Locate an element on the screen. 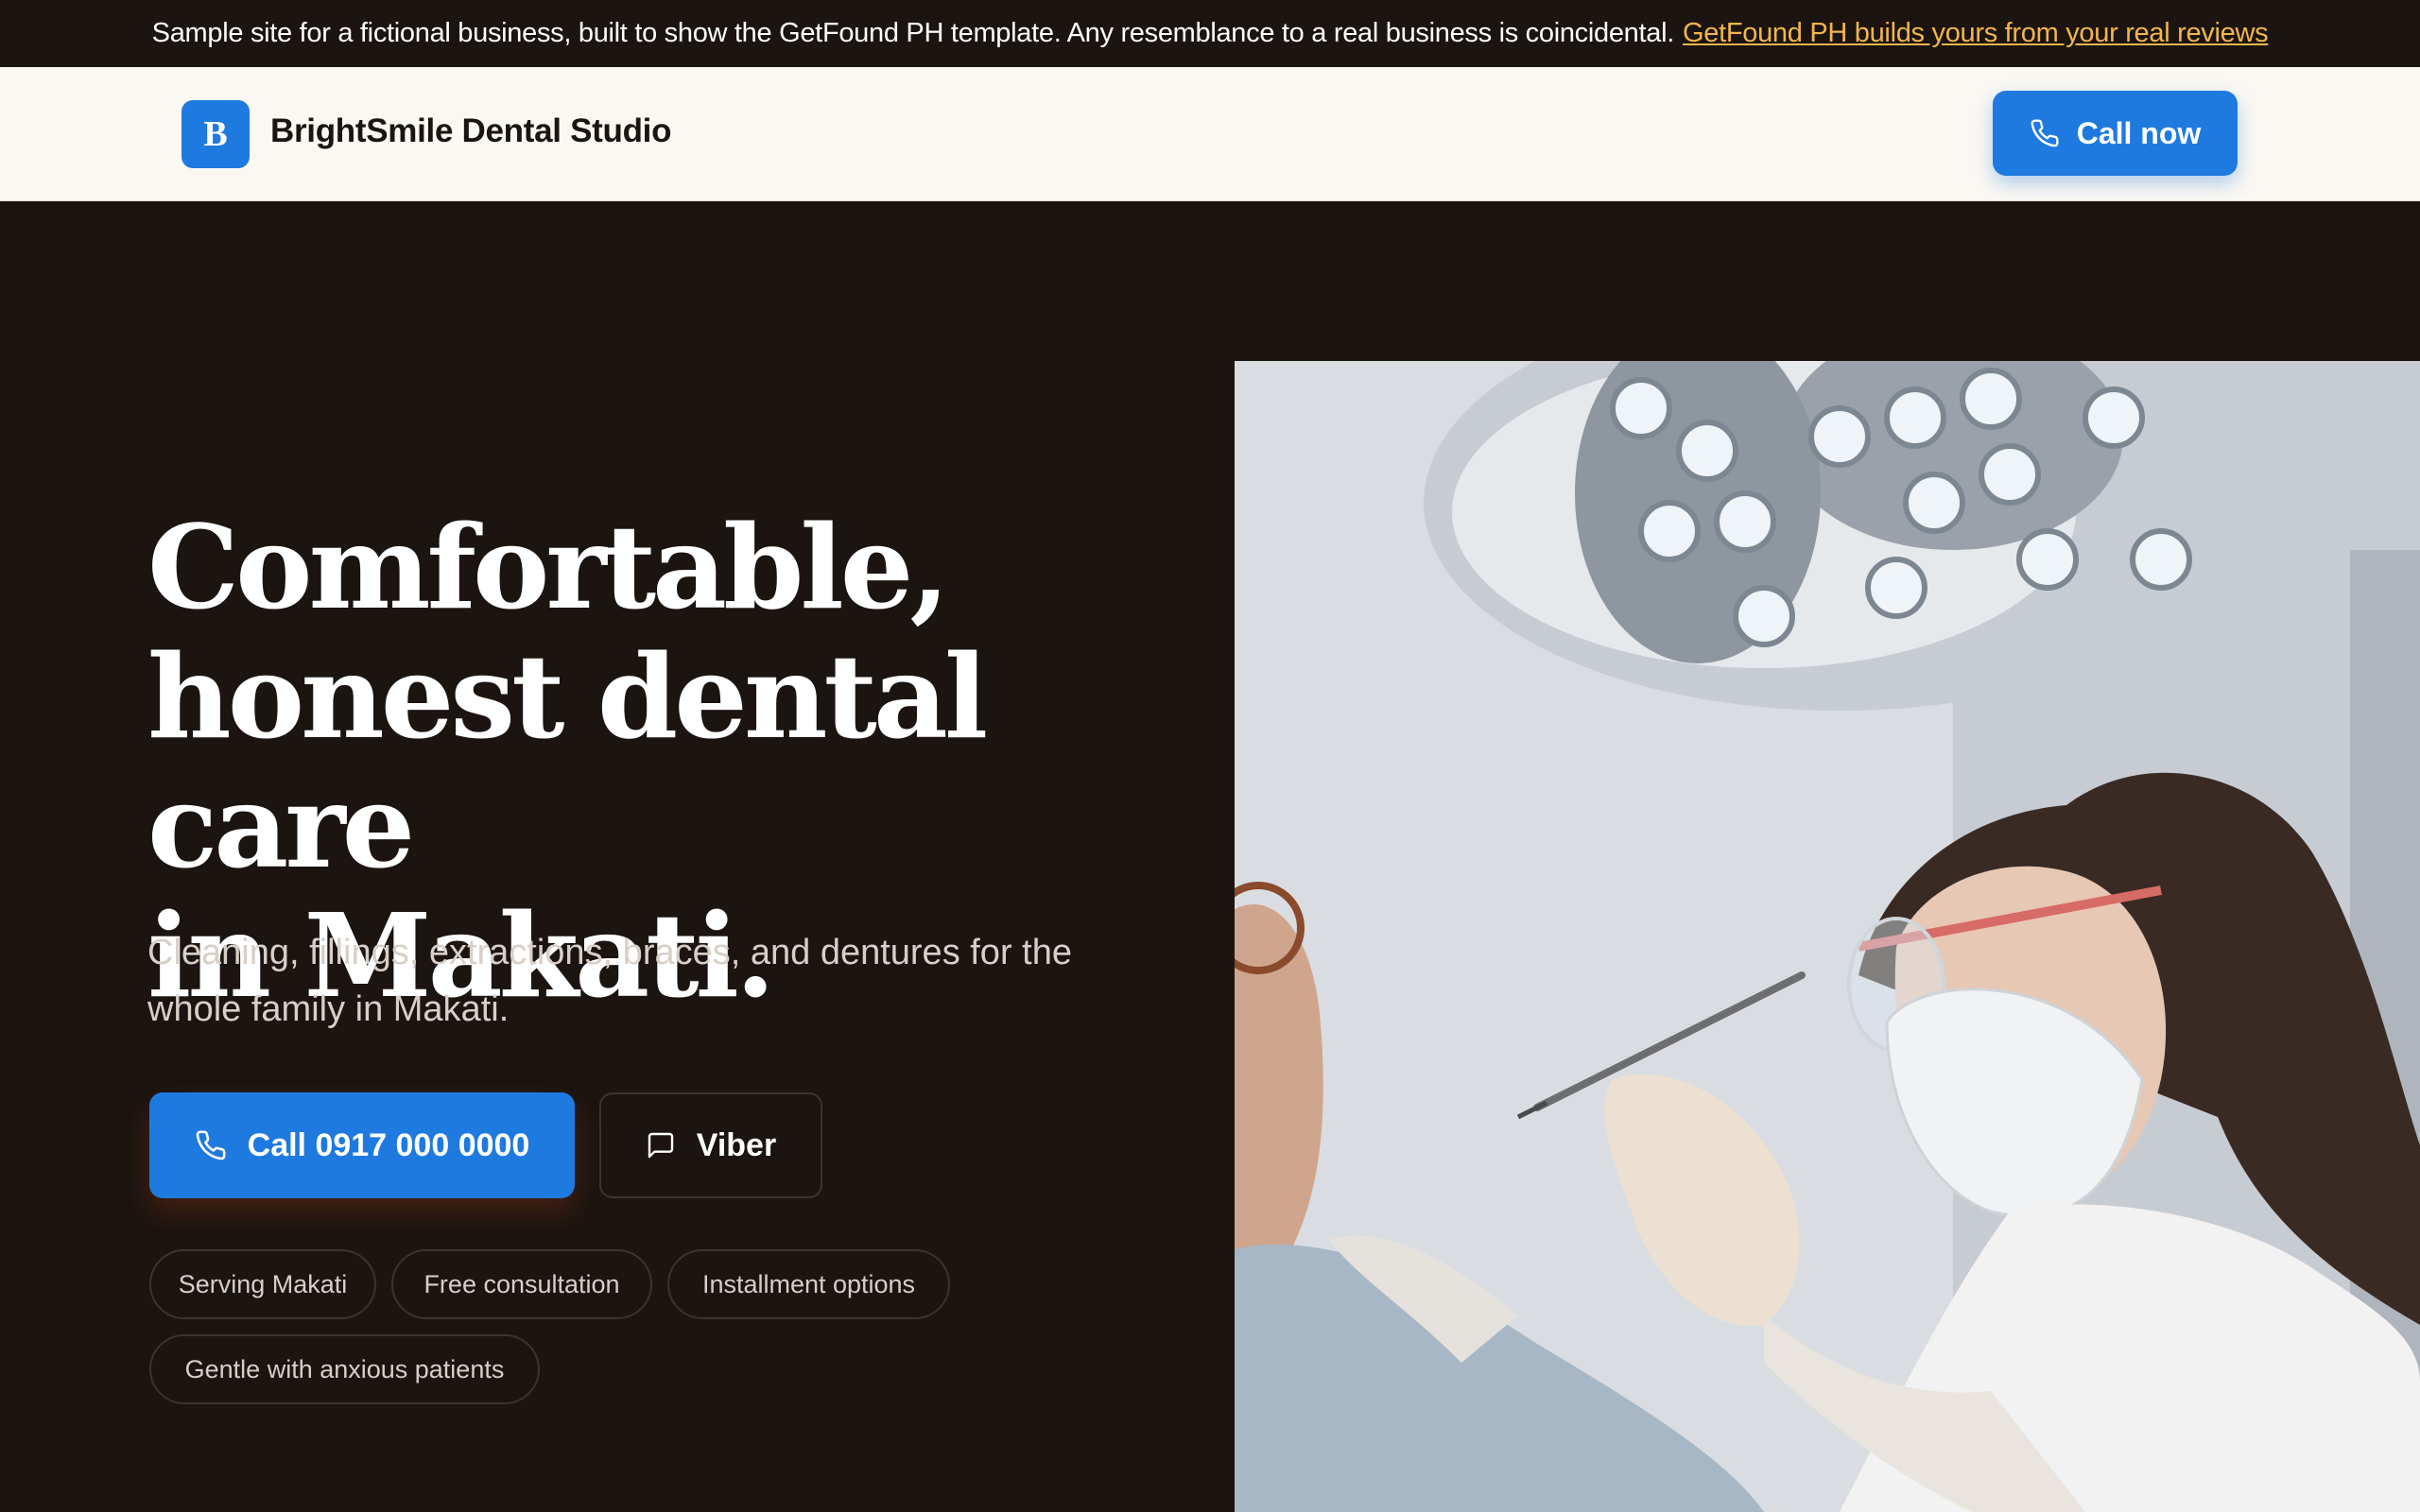 This screenshot has width=2420, height=1512. brand-logo: B is located at coordinates (216, 134).